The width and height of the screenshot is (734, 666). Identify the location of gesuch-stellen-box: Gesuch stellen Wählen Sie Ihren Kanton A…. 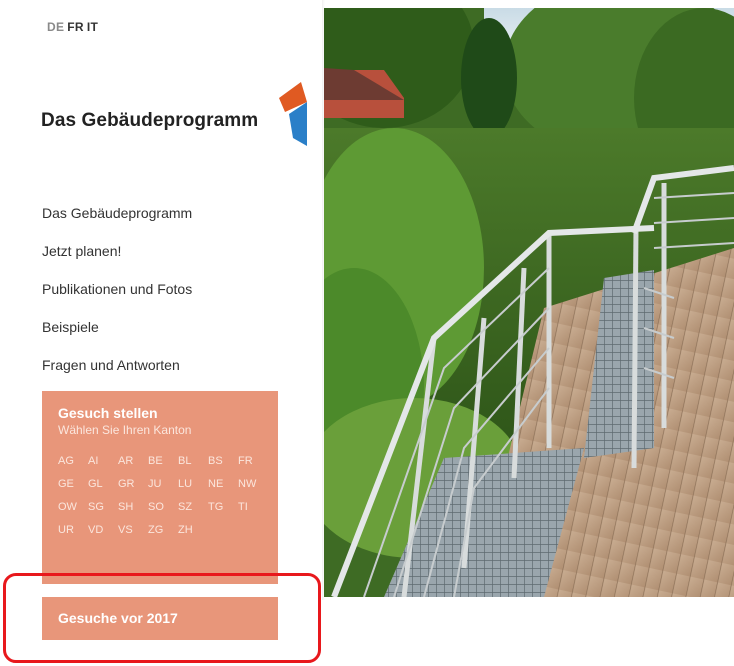
(160, 487).